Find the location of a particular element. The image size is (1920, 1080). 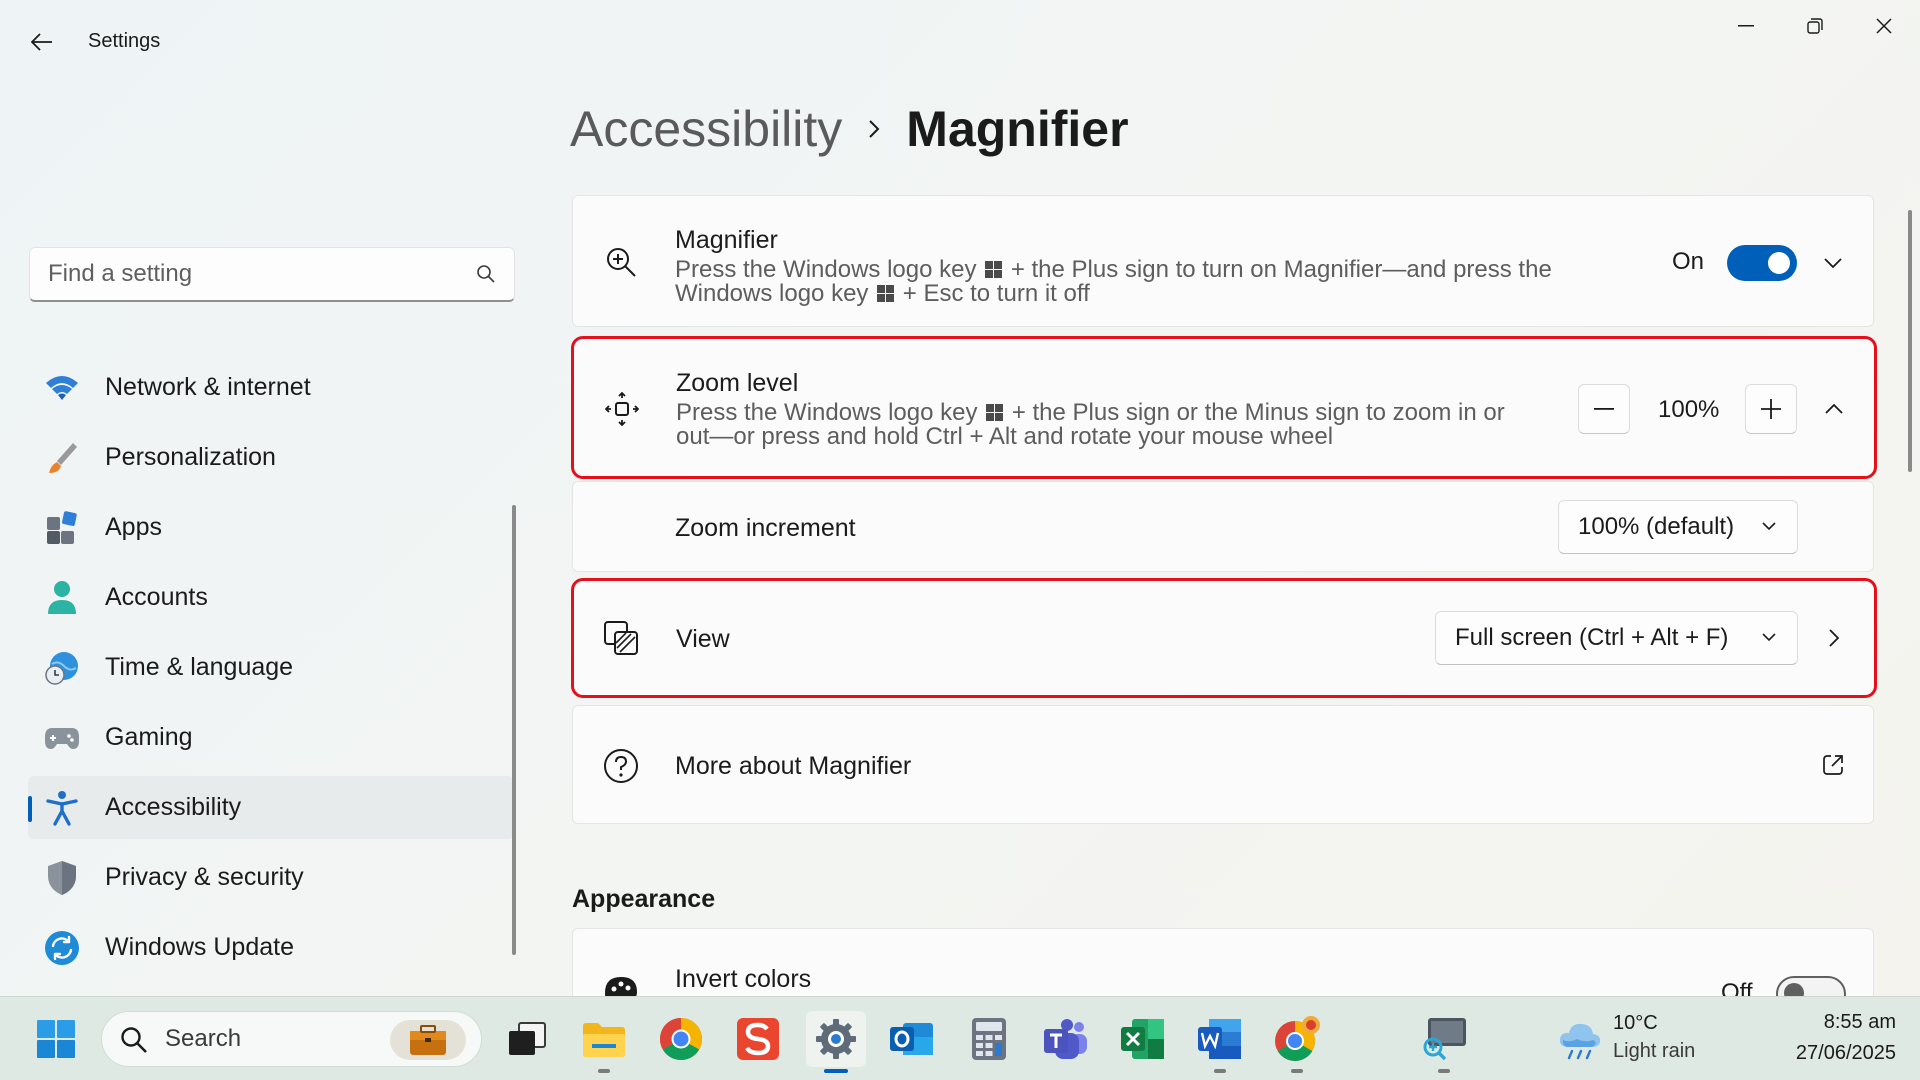

sidebar-item-accessibility: Accessibility is located at coordinates (271, 807).